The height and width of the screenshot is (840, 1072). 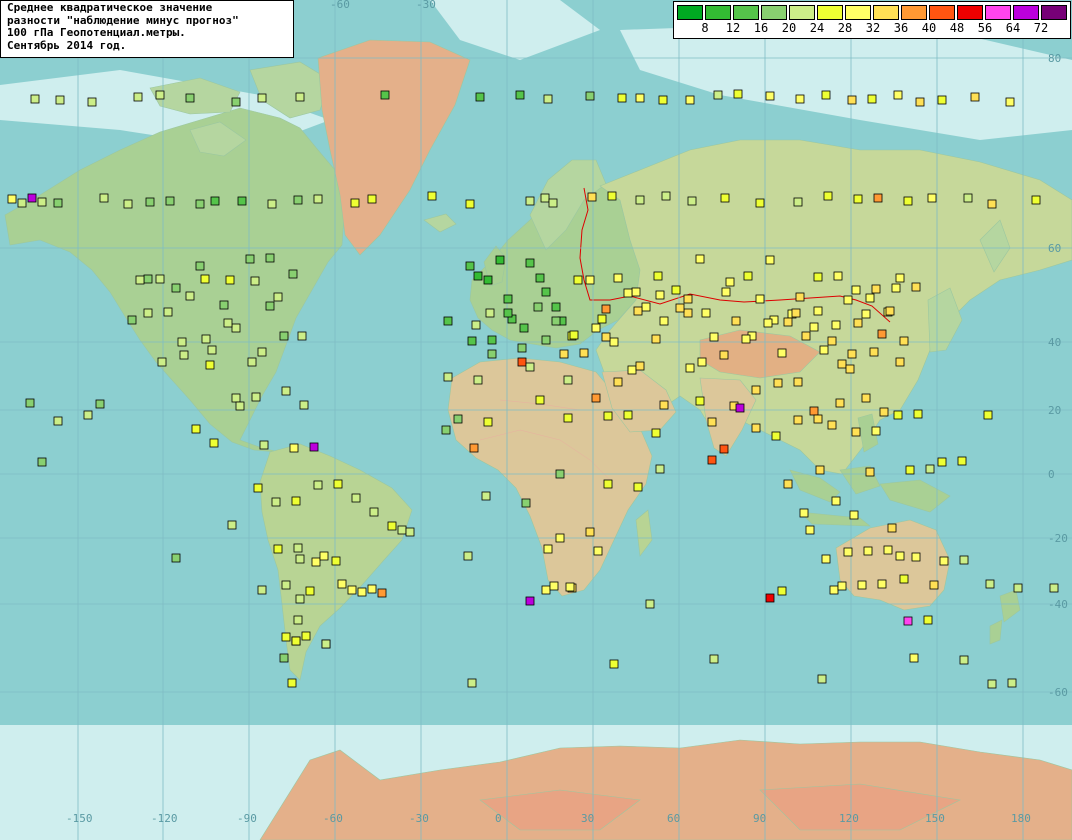 What do you see at coordinates (929, 28) in the screenshot?
I see `legend-label: 40` at bounding box center [929, 28].